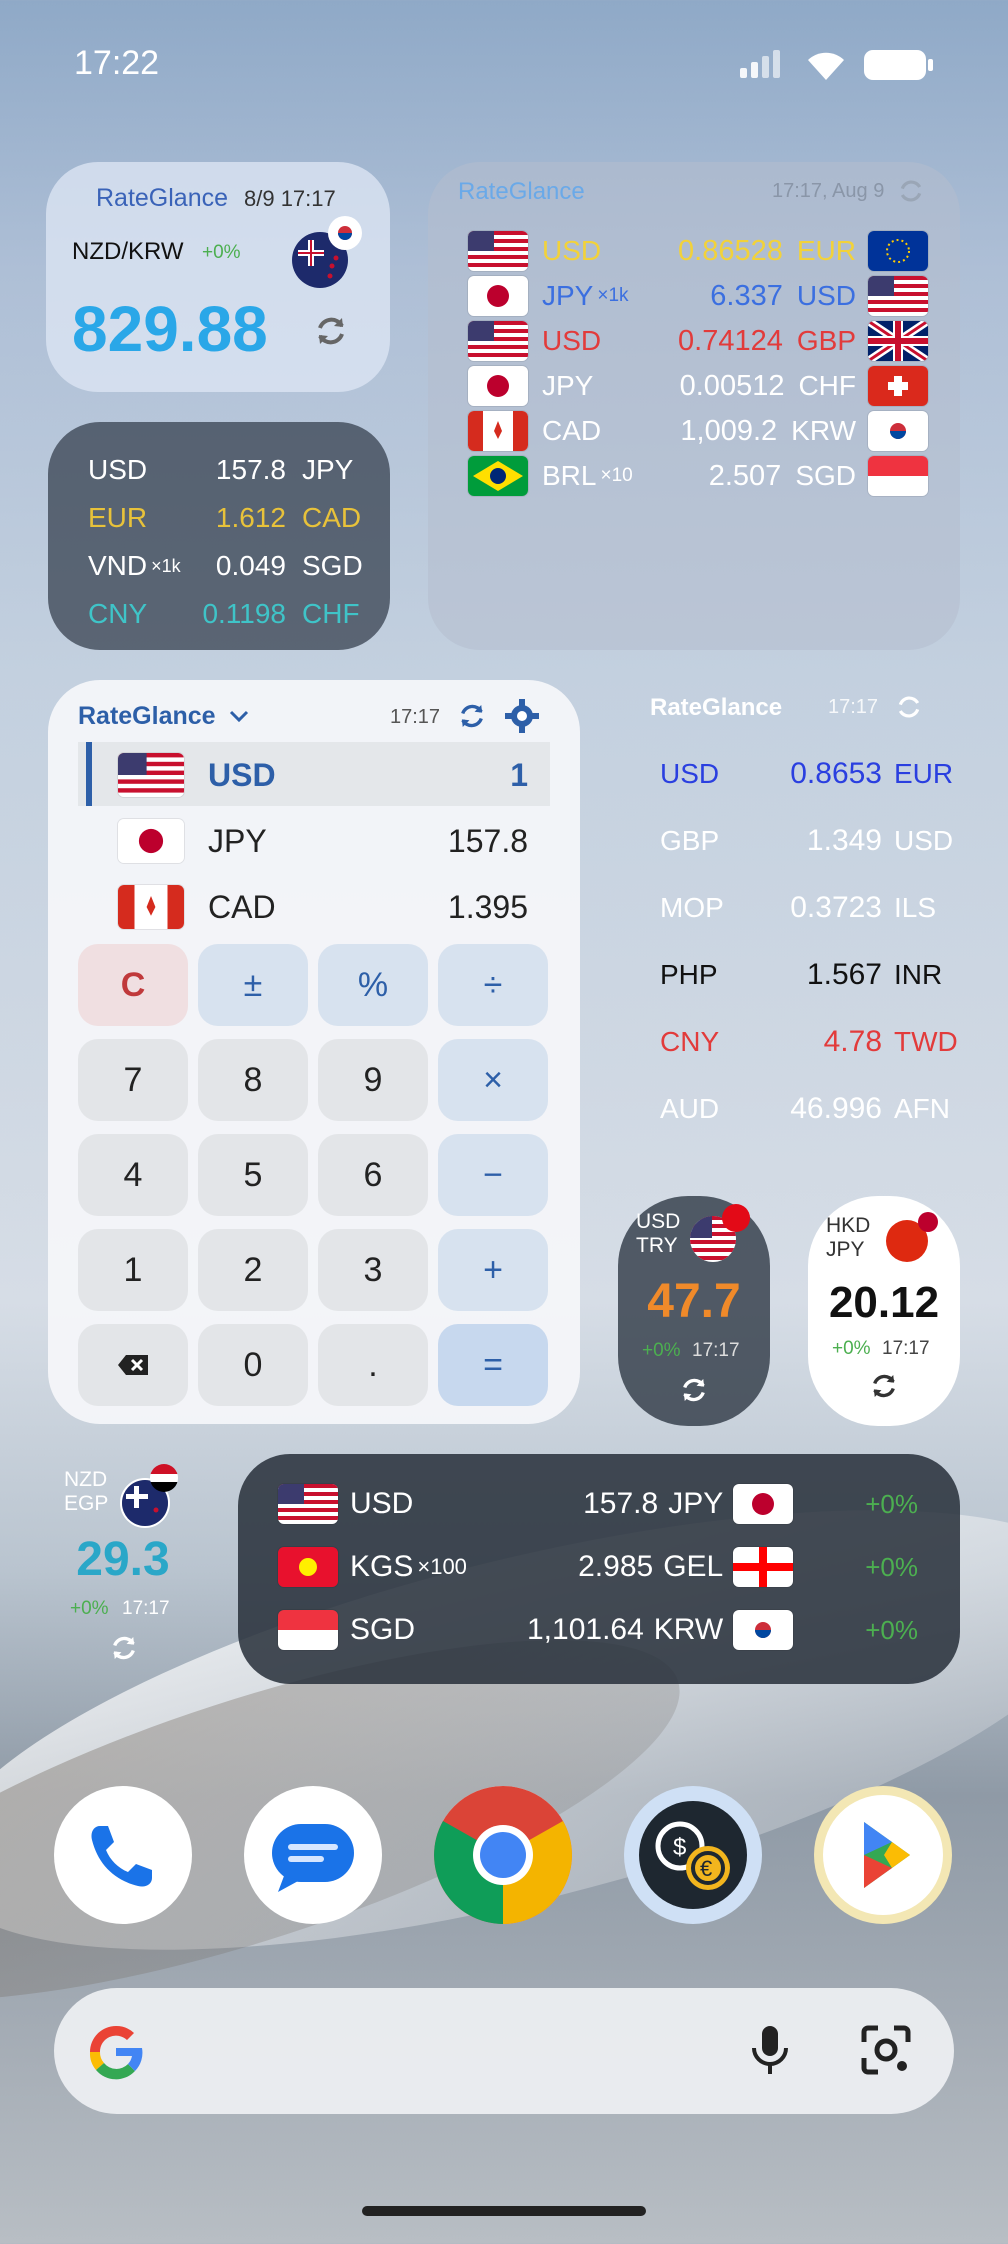  Describe the element at coordinates (836, 1108) in the screenshot. I see `rate-value: 46.996` at that location.